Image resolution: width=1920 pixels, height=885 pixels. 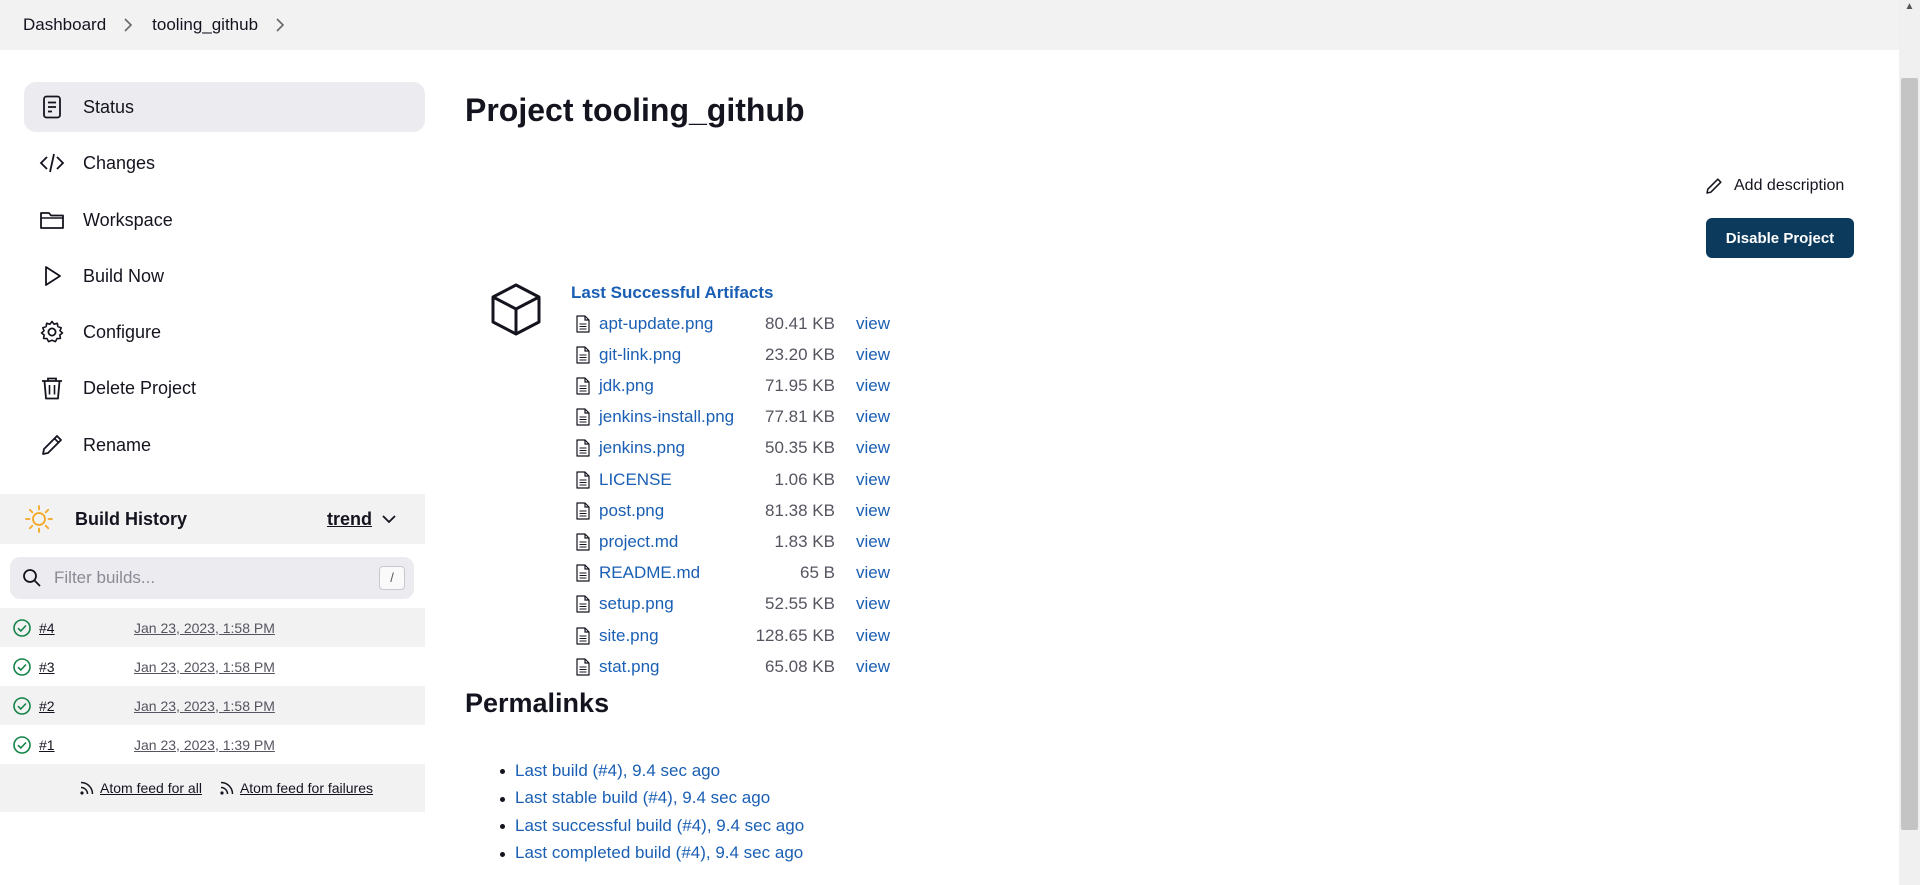 What do you see at coordinates (676, 480) in the screenshot?
I see `artifact-name-link: LICENSE` at bounding box center [676, 480].